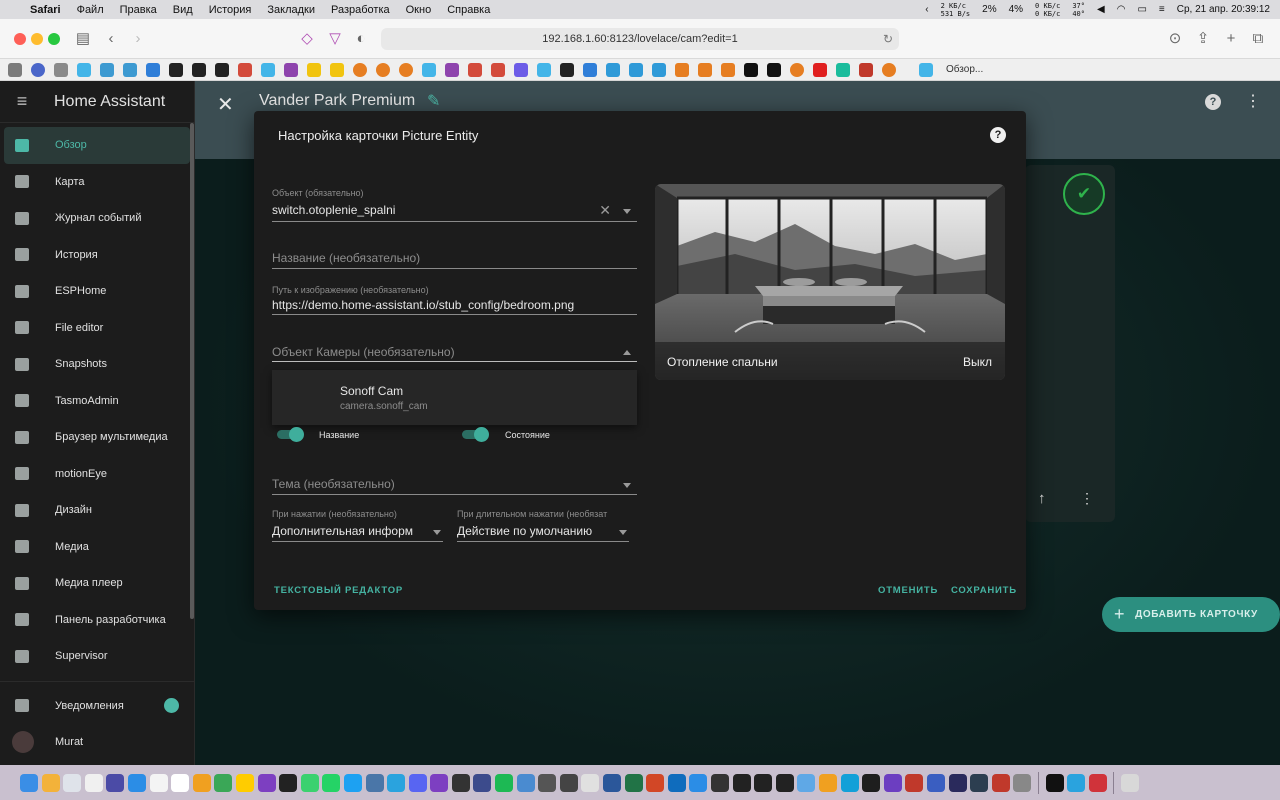 The height and width of the screenshot is (800, 1280). Describe the element at coordinates (138, 39) in the screenshot. I see `forward-icon: ›` at that location.